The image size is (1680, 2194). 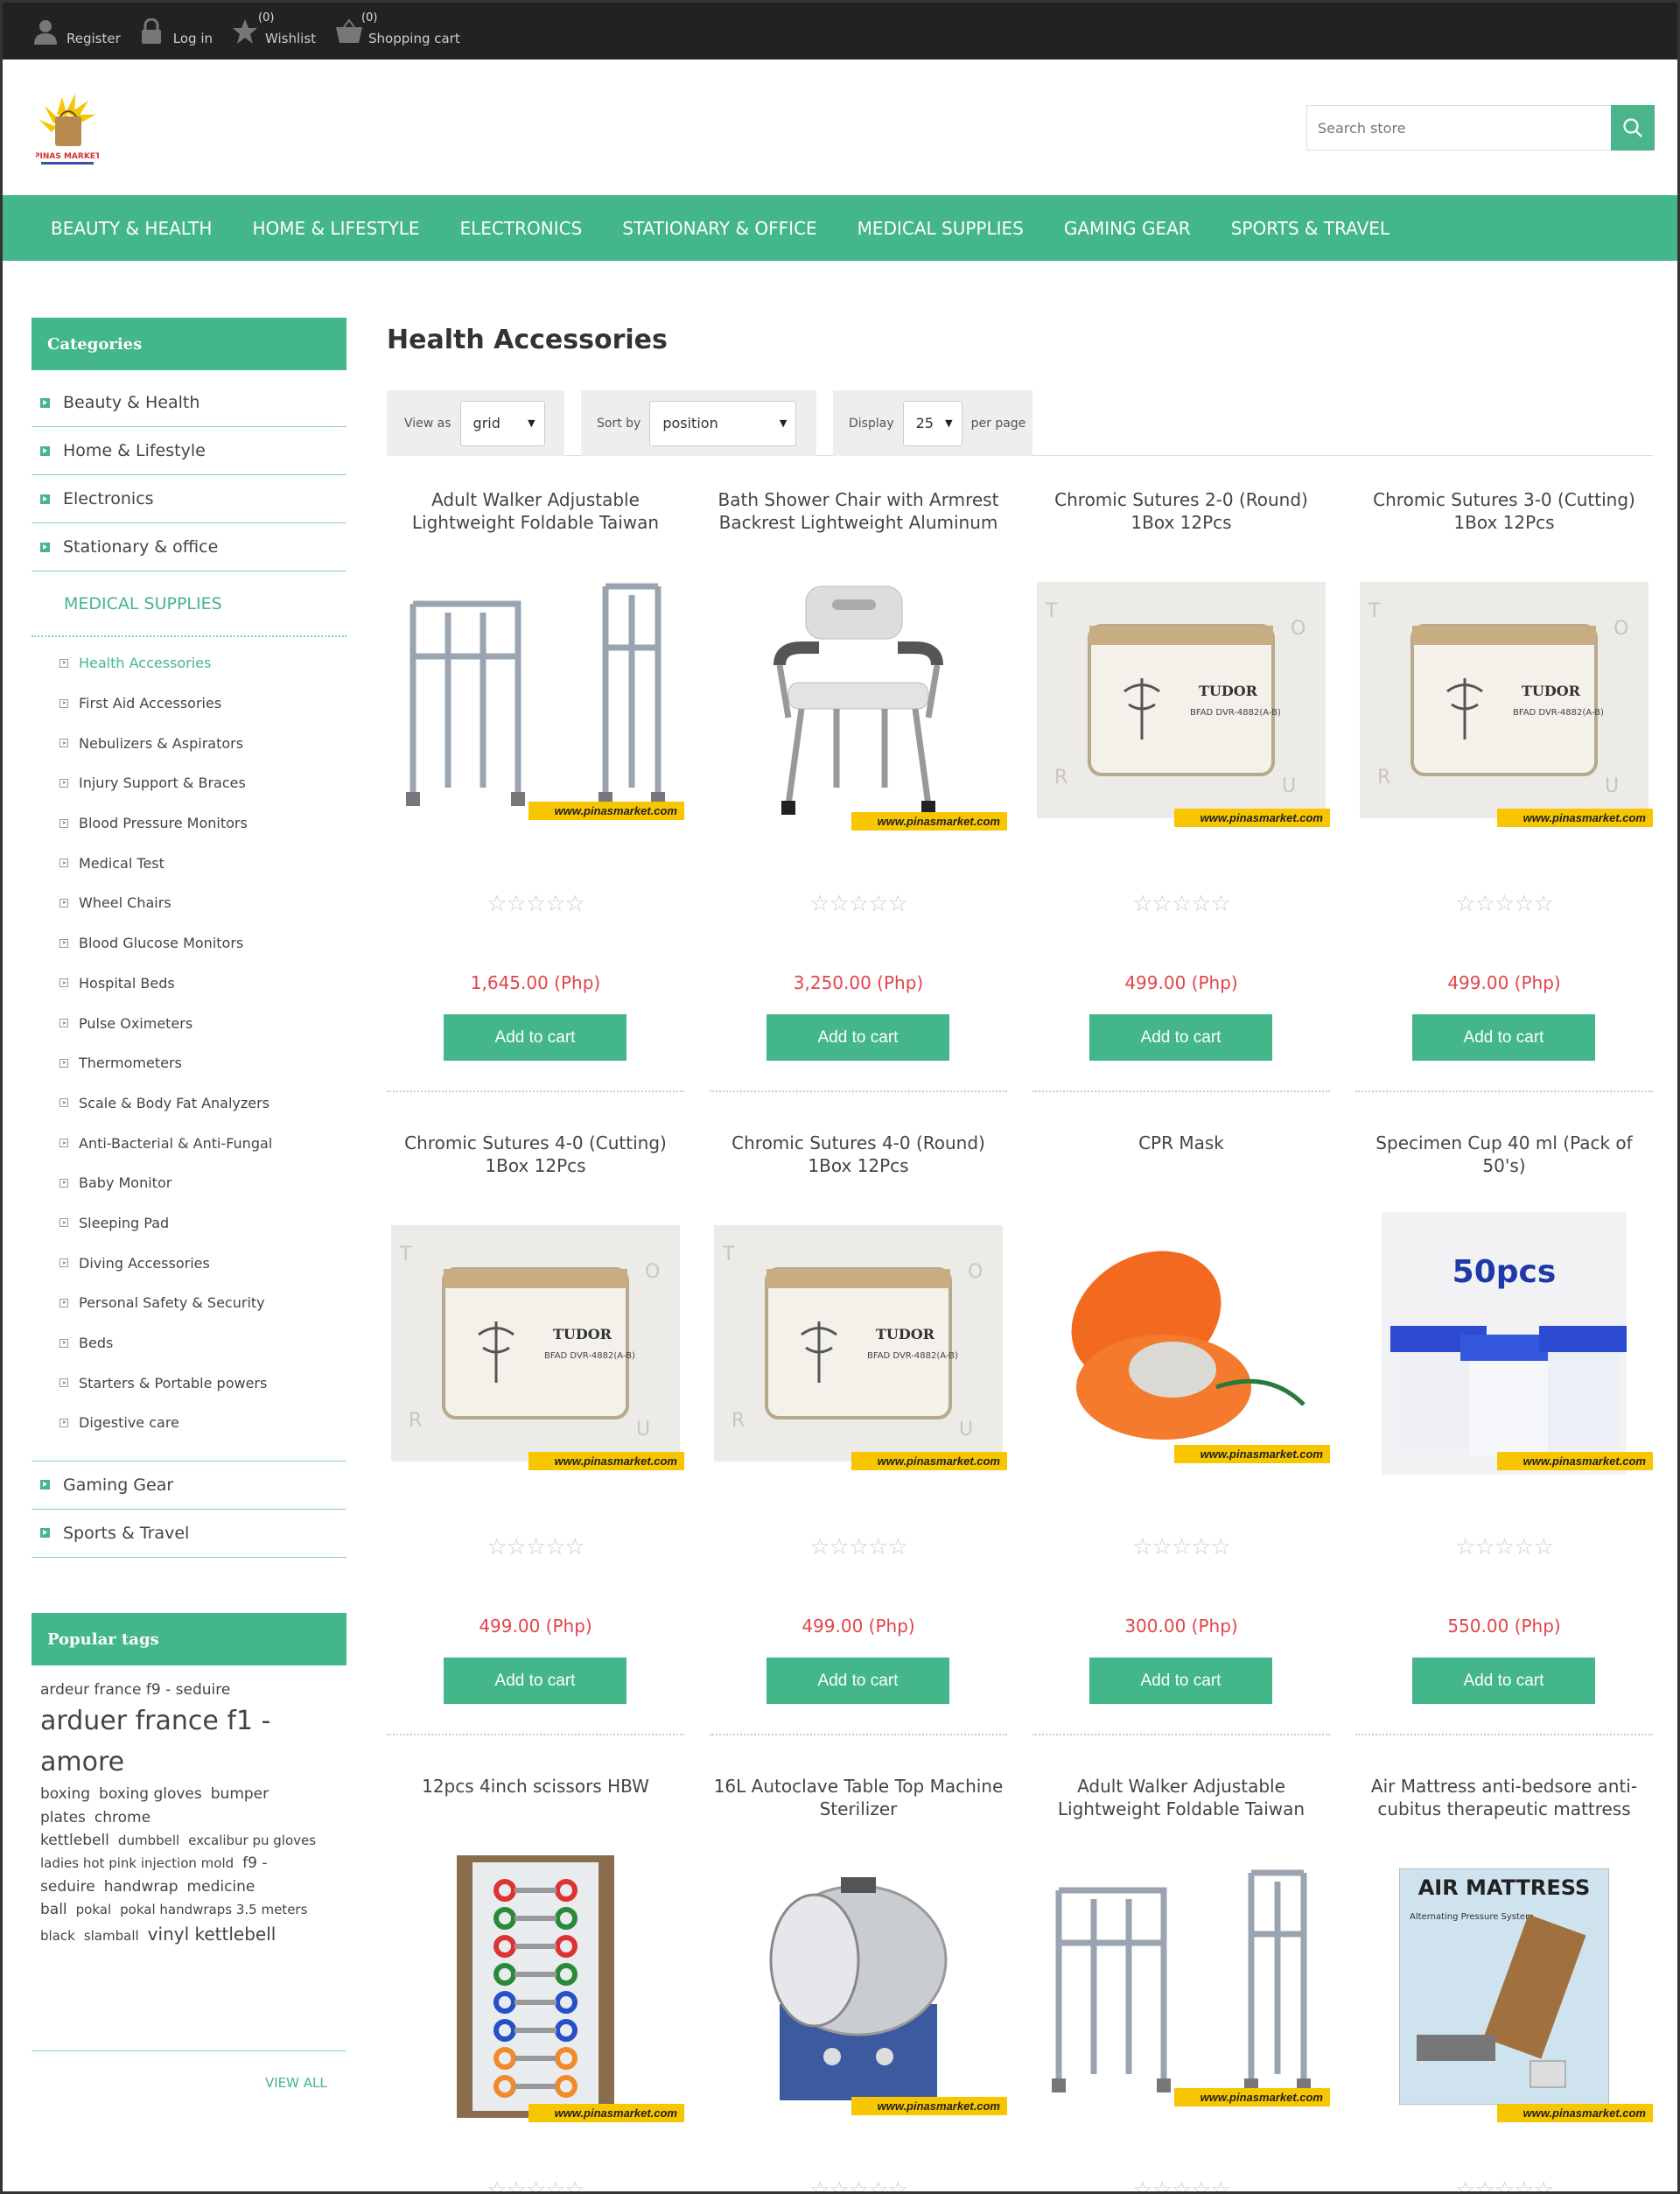 What do you see at coordinates (1504, 1887) in the screenshot?
I see `svg-text: AIR MATTRESS` at bounding box center [1504, 1887].